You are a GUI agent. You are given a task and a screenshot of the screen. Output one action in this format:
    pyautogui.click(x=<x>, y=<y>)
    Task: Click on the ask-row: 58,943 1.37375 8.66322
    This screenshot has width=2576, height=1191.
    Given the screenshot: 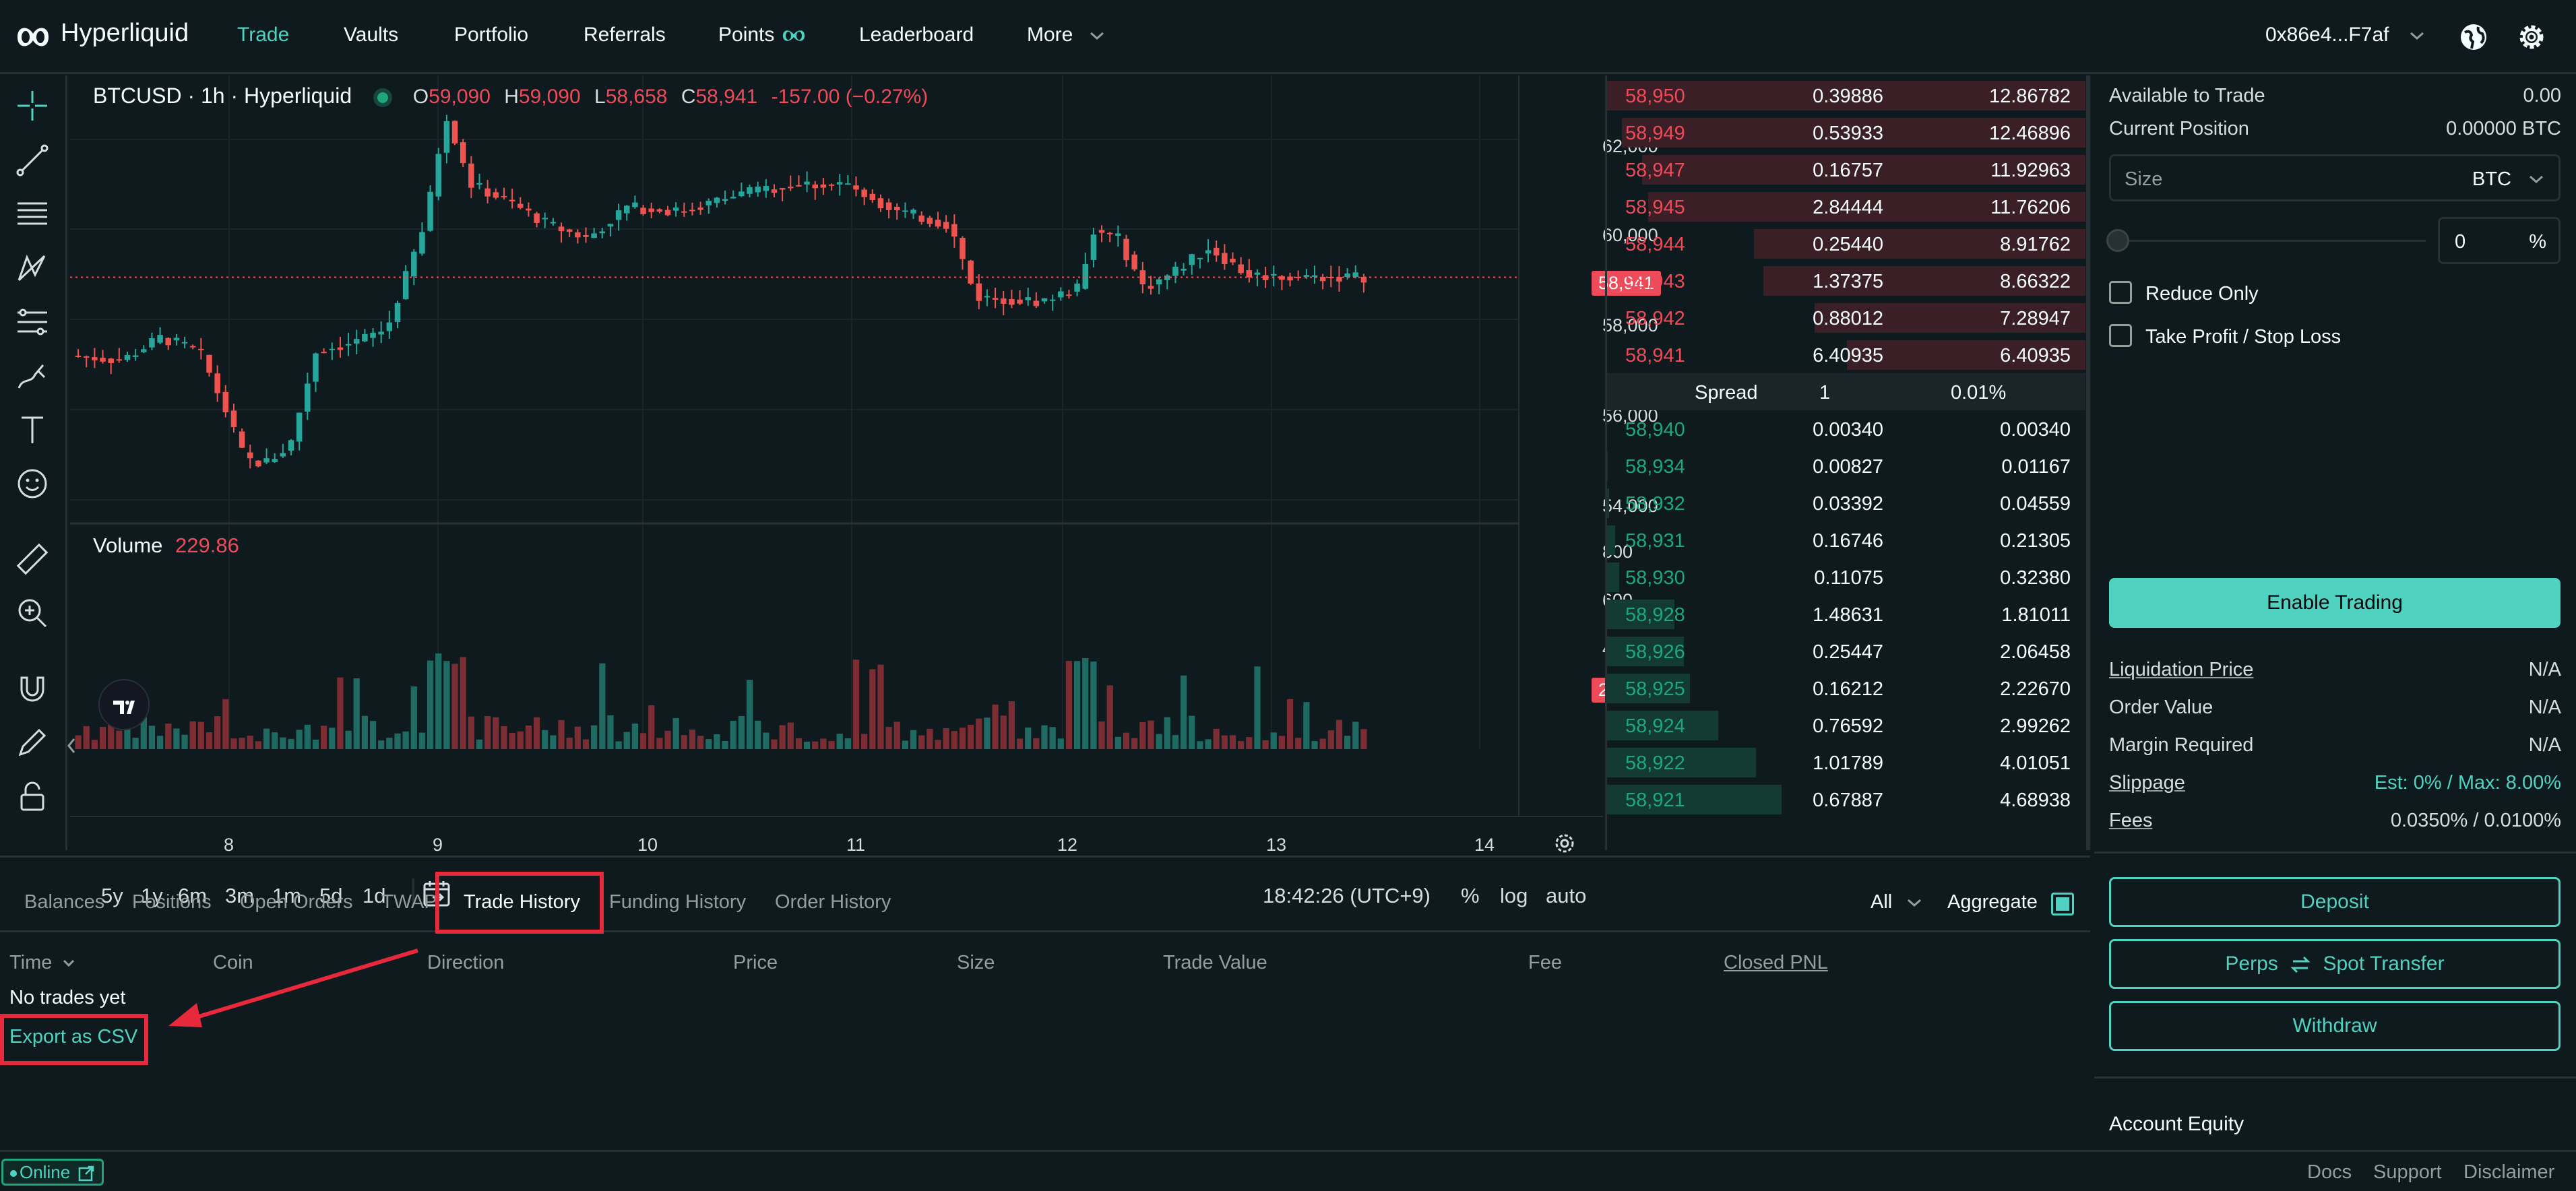 What is the action you would take?
    pyautogui.click(x=1846, y=280)
    